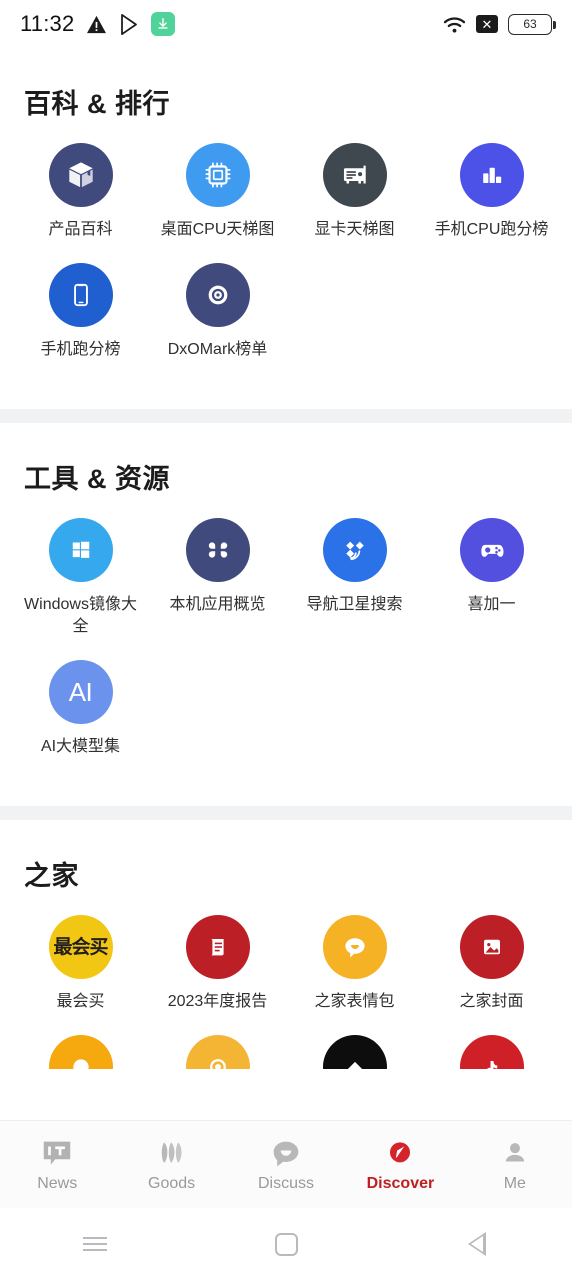 The width and height of the screenshot is (572, 1280). What do you see at coordinates (97, 104) in the screenshot?
I see `section-title: 百科 & 排行` at bounding box center [97, 104].